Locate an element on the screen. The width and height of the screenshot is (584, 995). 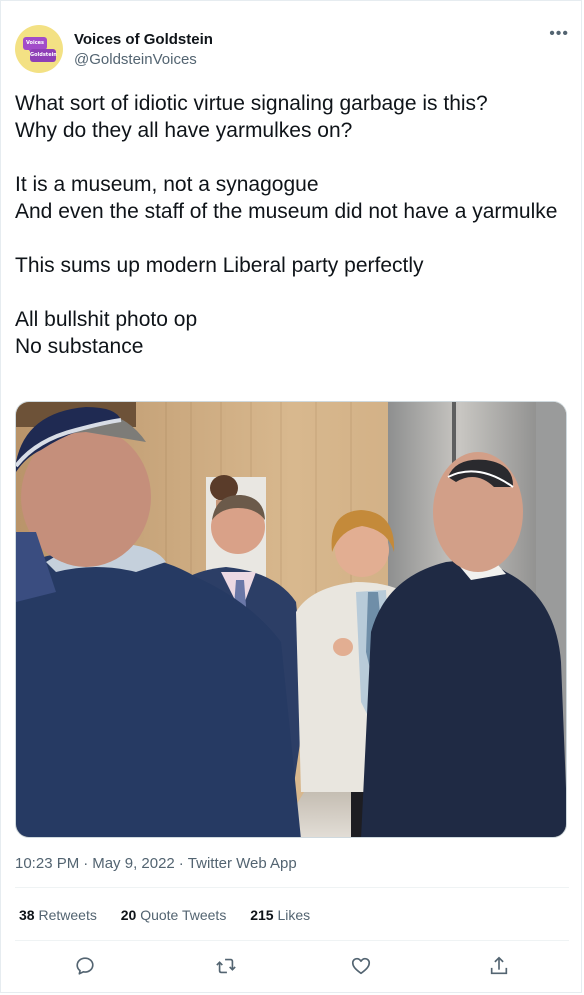
retweets-stat: 38 Retweets is located at coordinates (58, 915).